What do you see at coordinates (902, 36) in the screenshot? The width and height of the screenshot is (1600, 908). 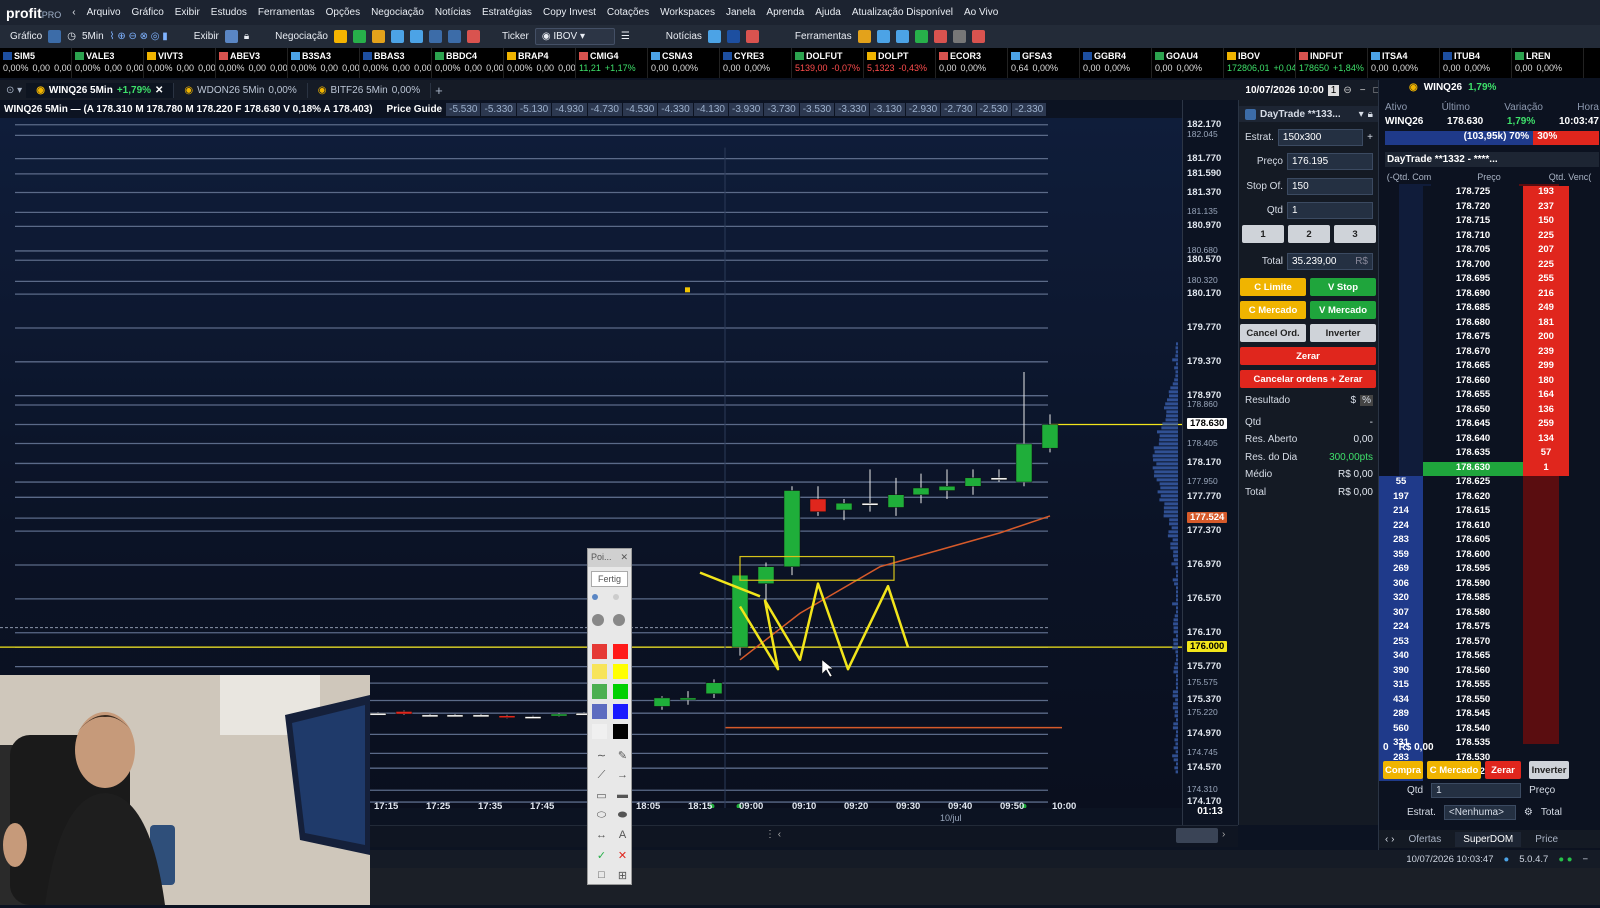 I see `tool3-icon` at bounding box center [902, 36].